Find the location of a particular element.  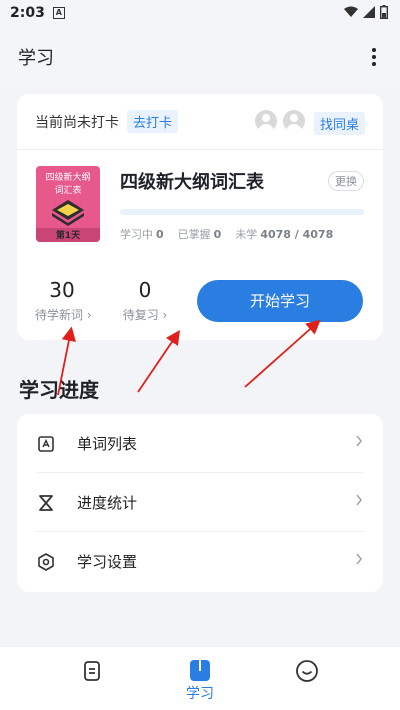

stat-mastered: 已掌握 0 is located at coordinates (200, 234).